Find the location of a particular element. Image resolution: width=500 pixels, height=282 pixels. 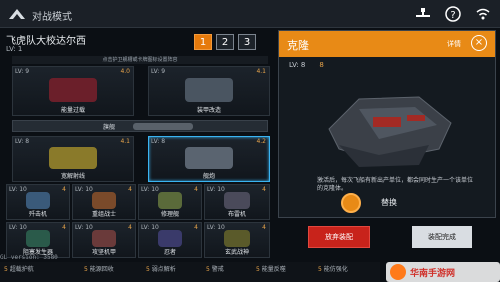

upgrade-slot: LV: 8 4.1 宽解射线 is located at coordinates (73, 159).